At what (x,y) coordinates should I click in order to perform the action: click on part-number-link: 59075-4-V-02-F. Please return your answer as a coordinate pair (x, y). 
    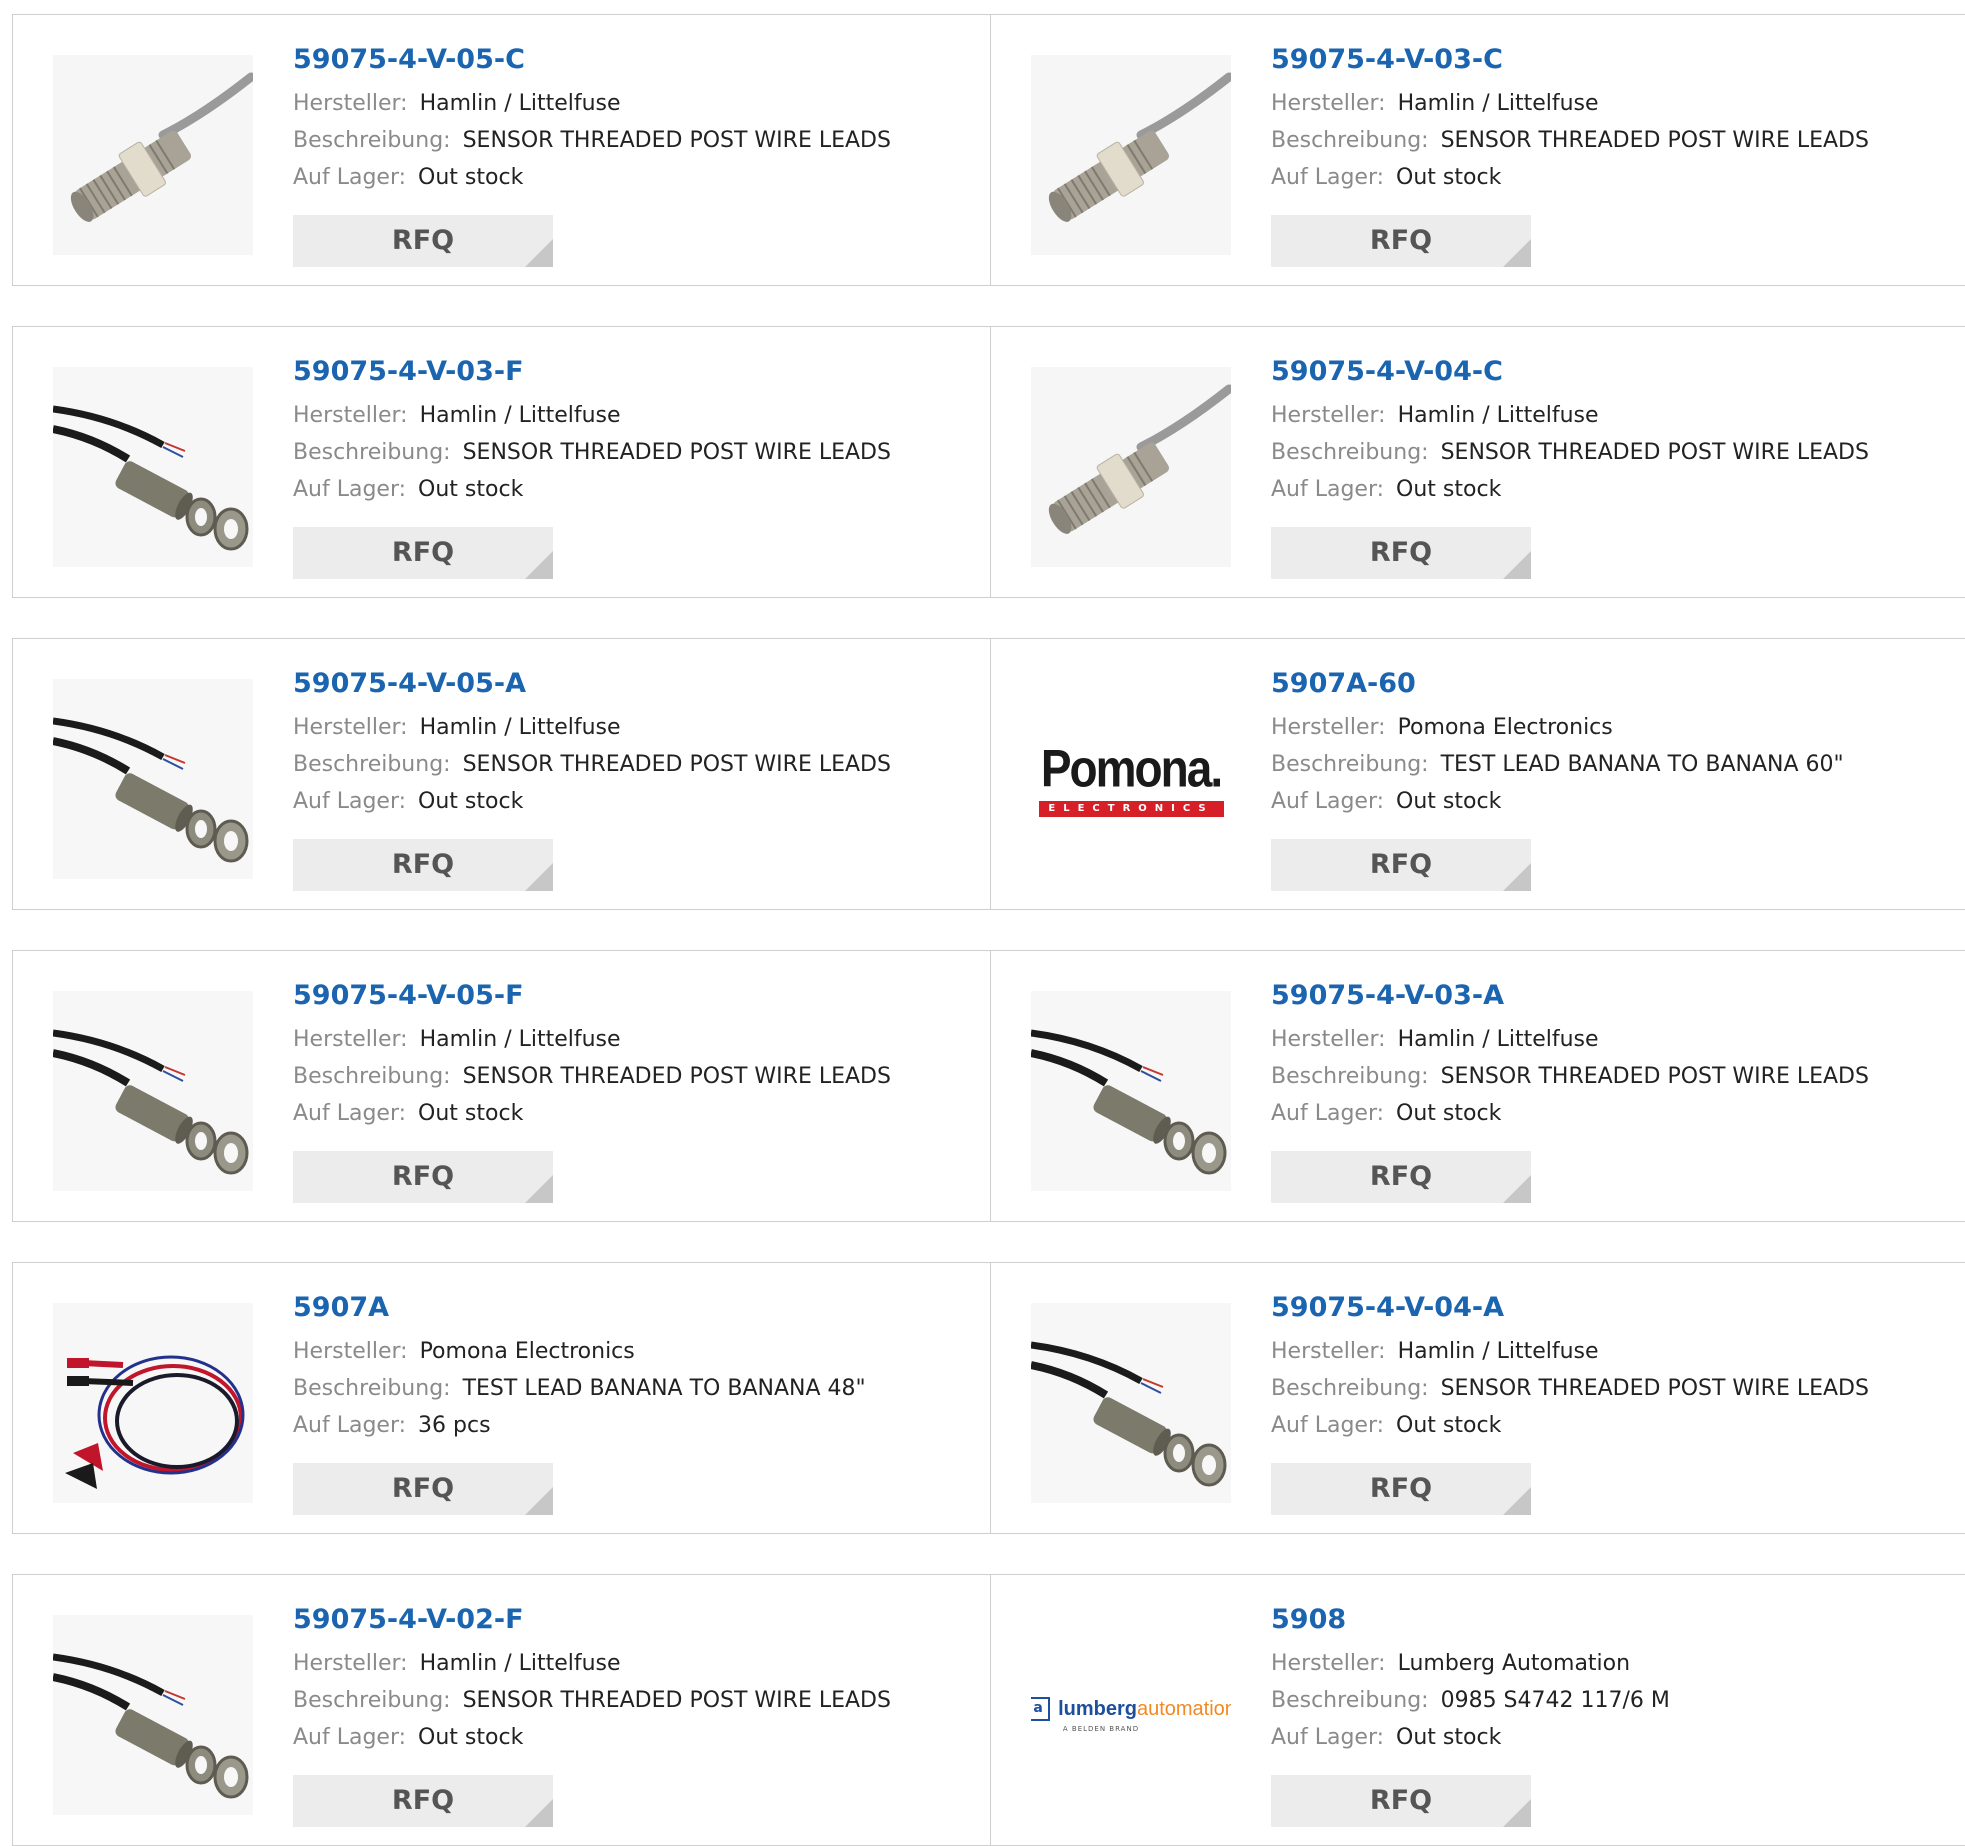
    Looking at the image, I should click on (592, 1620).